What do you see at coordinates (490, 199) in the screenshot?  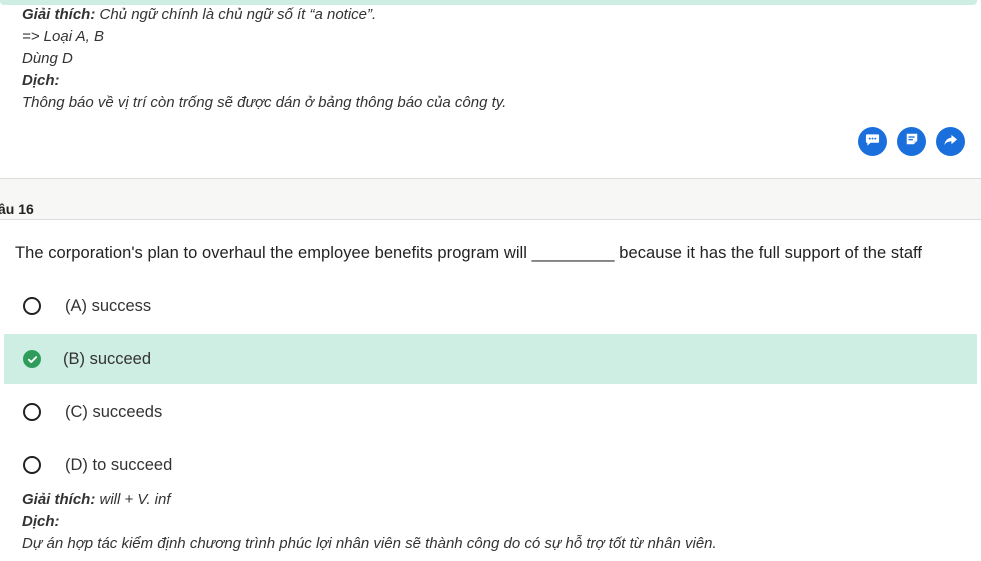 I see `question-header-band` at bounding box center [490, 199].